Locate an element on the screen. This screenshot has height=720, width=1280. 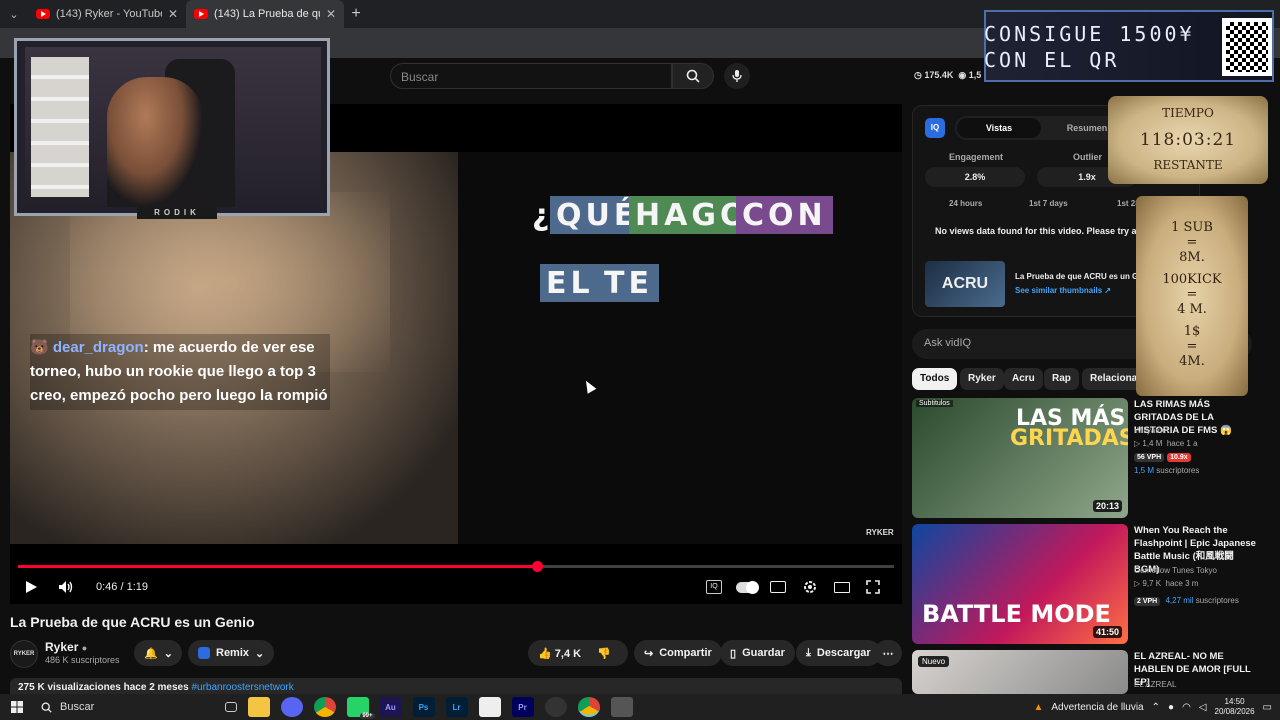
webcam-streamer is located at coordinates (155, 142).